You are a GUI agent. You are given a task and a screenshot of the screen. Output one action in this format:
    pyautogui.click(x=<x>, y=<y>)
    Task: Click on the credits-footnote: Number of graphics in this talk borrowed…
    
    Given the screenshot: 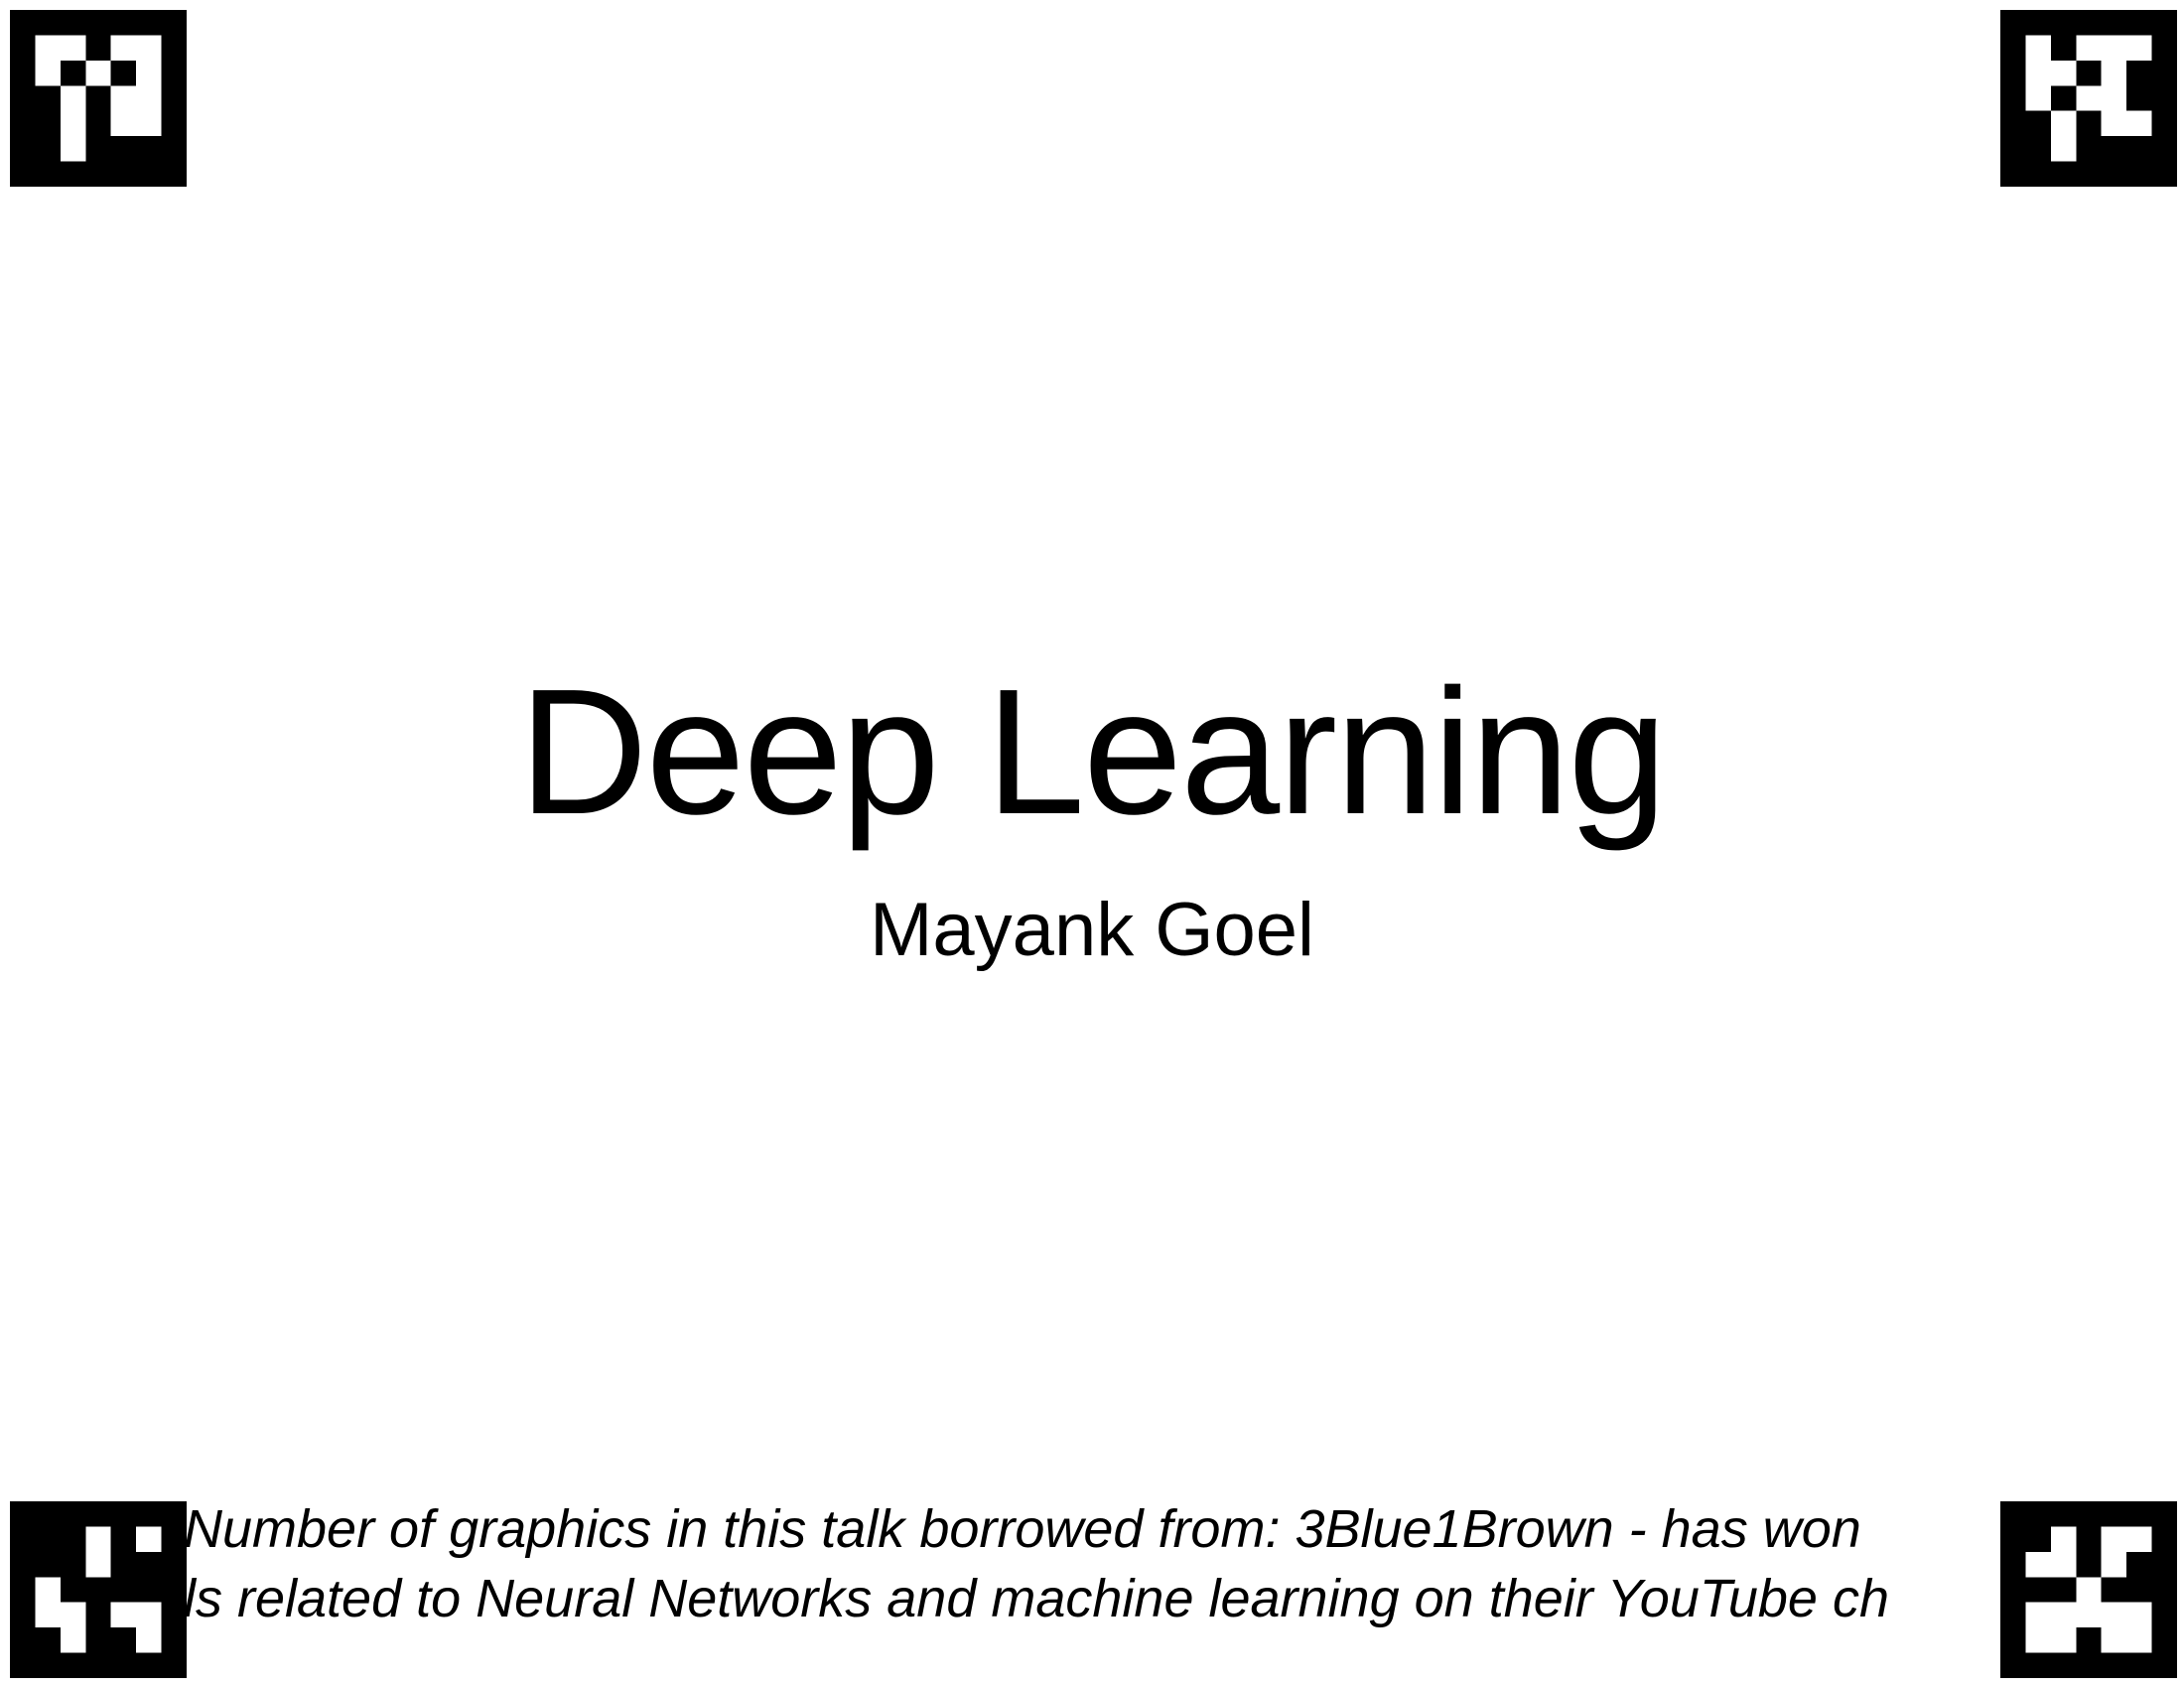 What is the action you would take?
    pyautogui.click(x=1092, y=1563)
    